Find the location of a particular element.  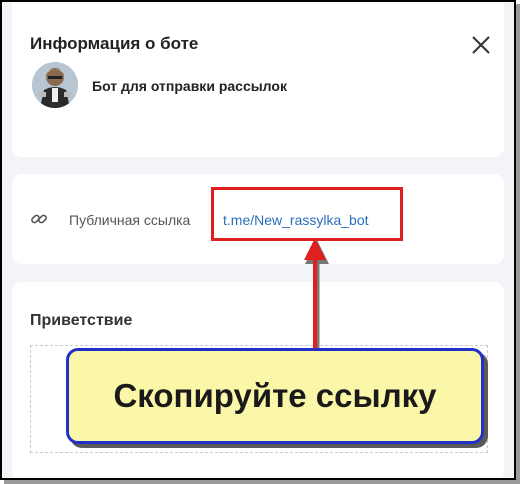

public-link-label: Публичная ссылка is located at coordinates (130, 220).